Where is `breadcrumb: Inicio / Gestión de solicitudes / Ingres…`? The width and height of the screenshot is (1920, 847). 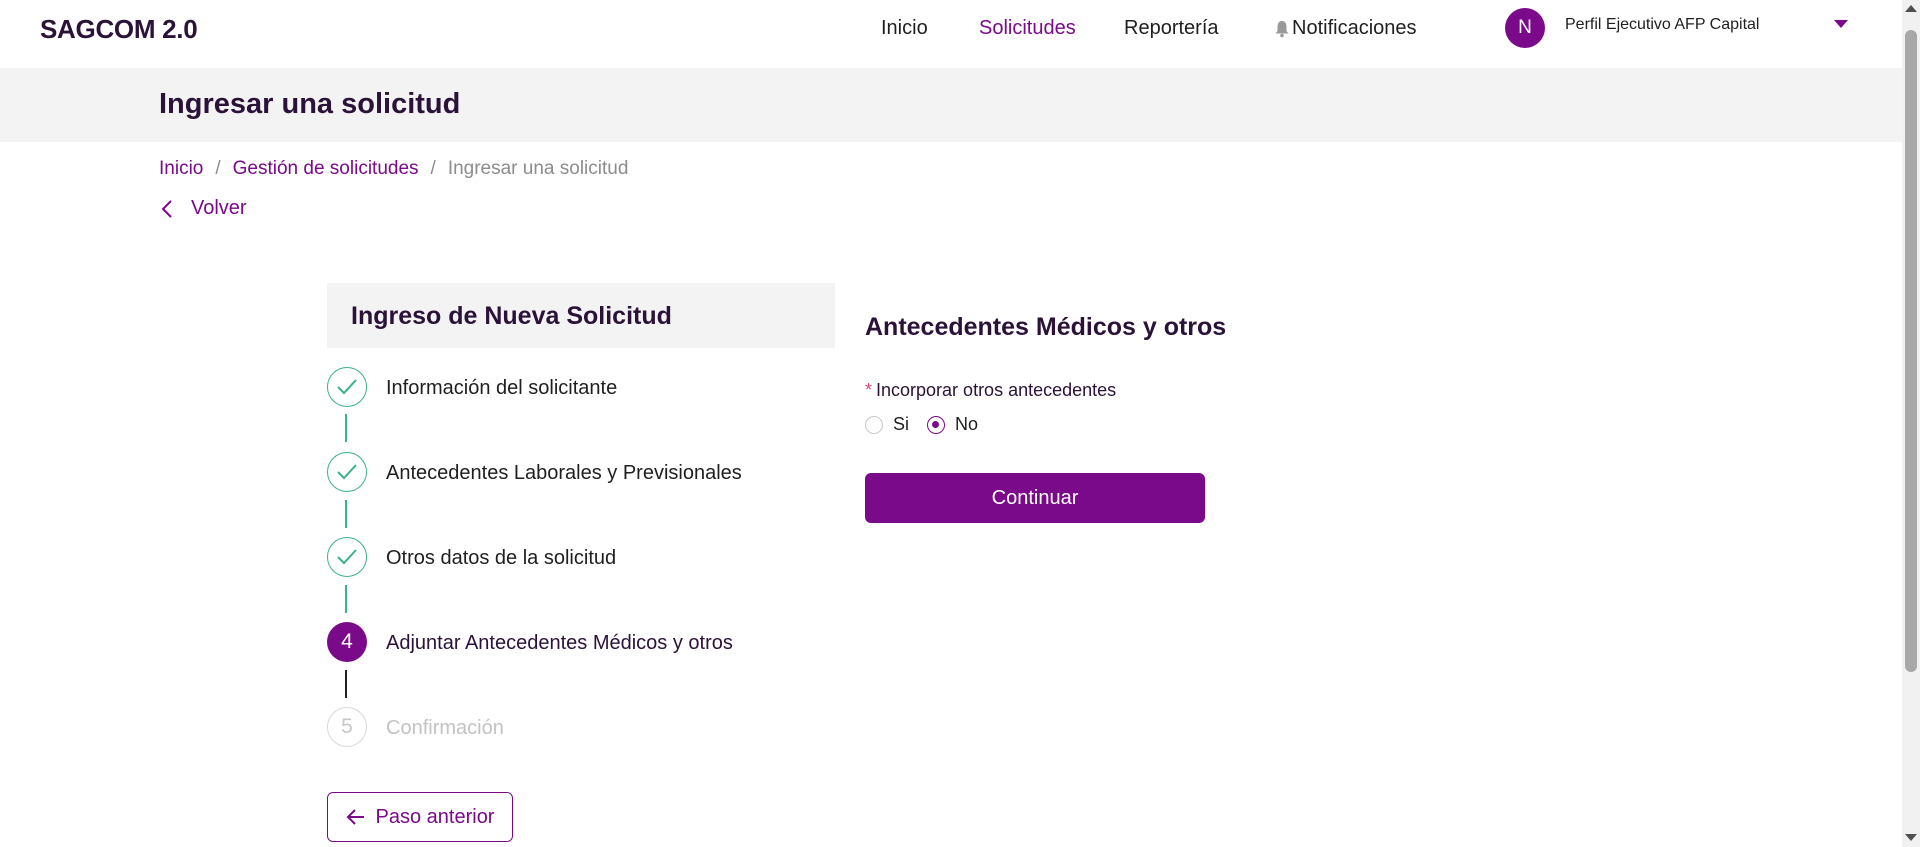 breadcrumb: Inicio / Gestión de solicitudes / Ingres… is located at coordinates (393, 169).